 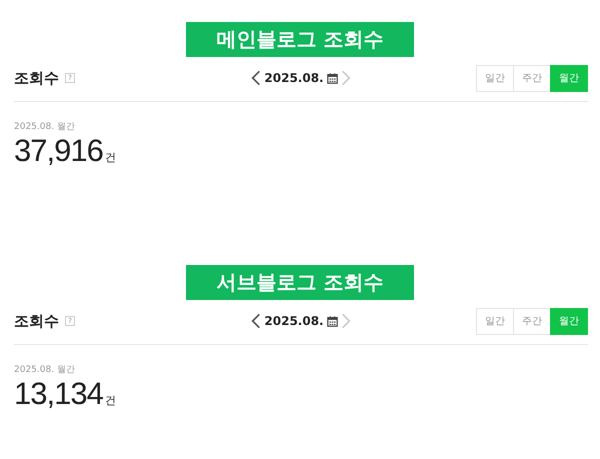 What do you see at coordinates (58, 151) in the screenshot?
I see `view-count: 37,916` at bounding box center [58, 151].